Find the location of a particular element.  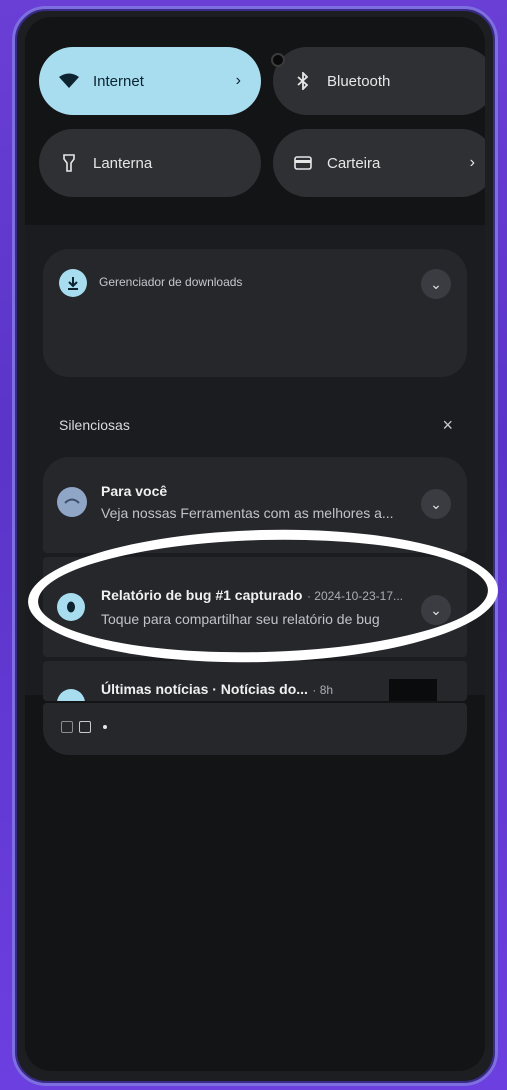

dot-icon is located at coordinates (105, 727).